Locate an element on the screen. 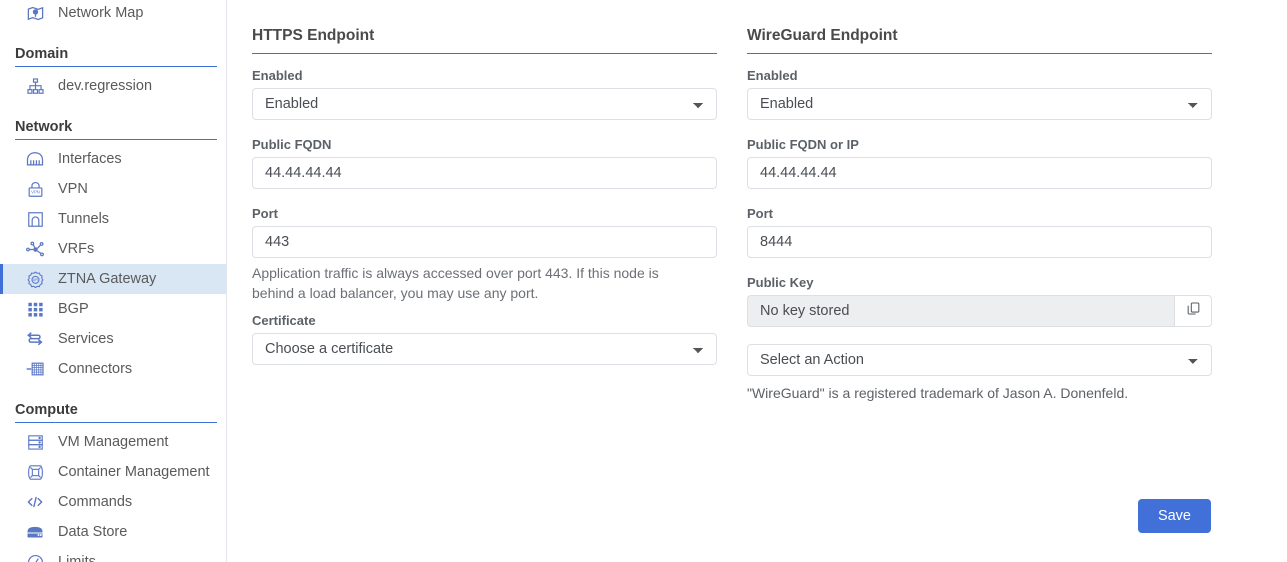  wireguard-enabled-field: Enabled Enabled is located at coordinates (979, 94).